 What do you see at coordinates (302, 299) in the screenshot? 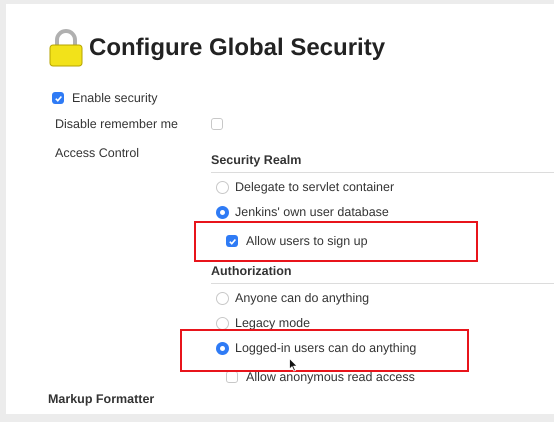
I see `radio-label: Anyone can do anything` at bounding box center [302, 299].